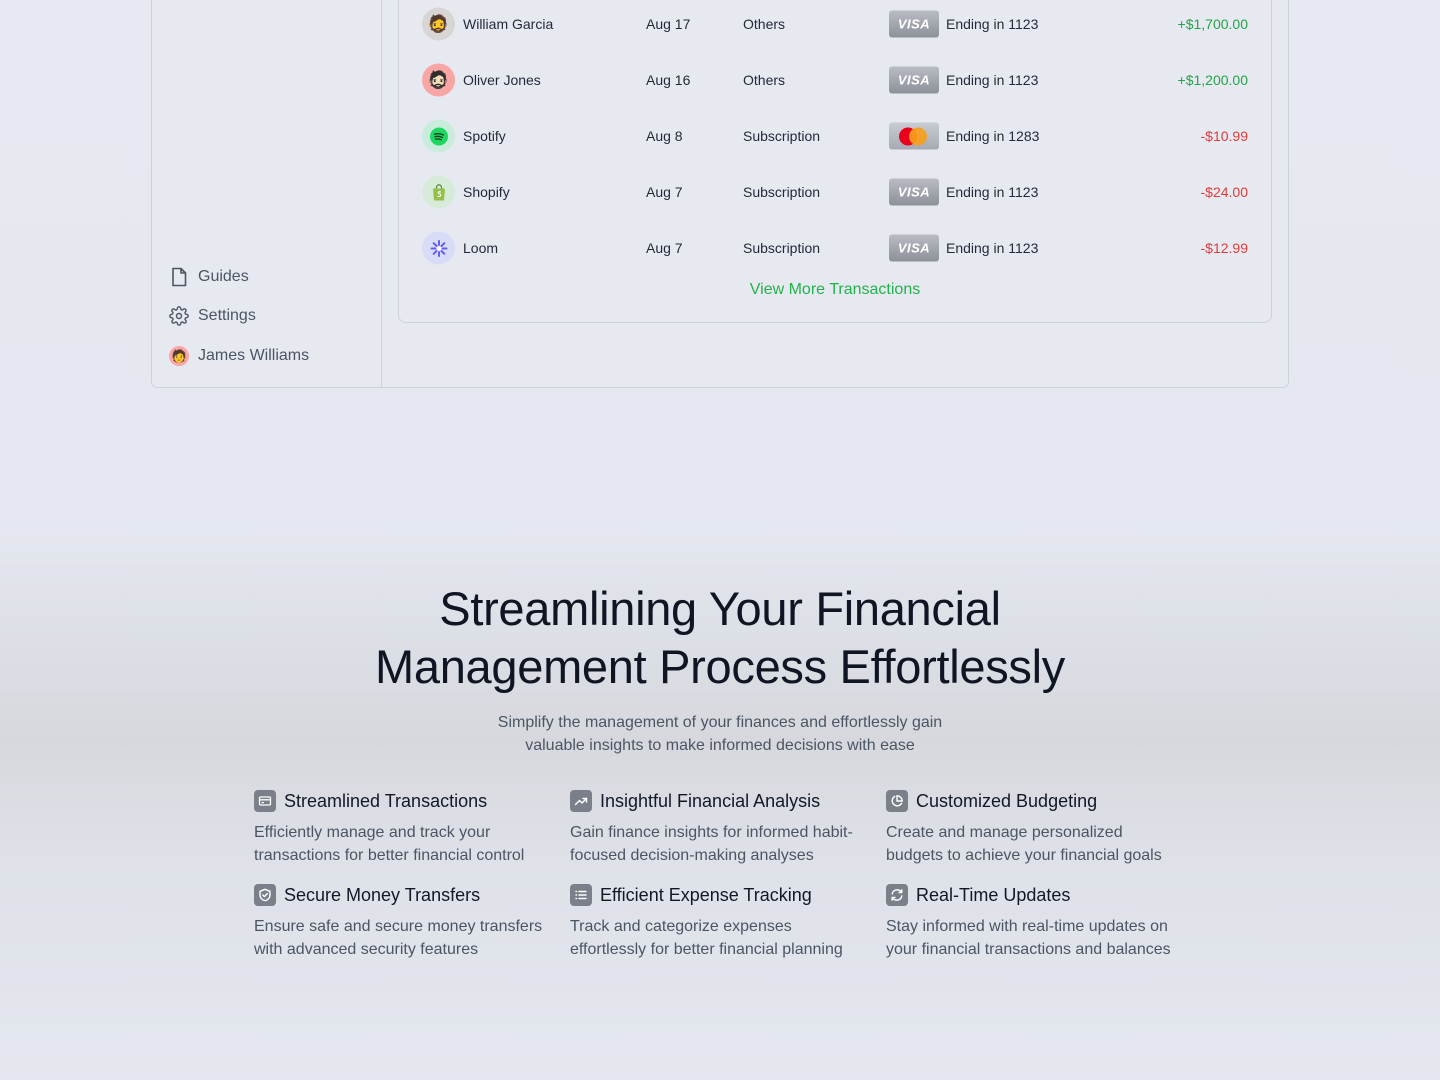 The image size is (1440, 1080). Describe the element at coordinates (438, 24) in the screenshot. I see `avatar: 🧔` at that location.